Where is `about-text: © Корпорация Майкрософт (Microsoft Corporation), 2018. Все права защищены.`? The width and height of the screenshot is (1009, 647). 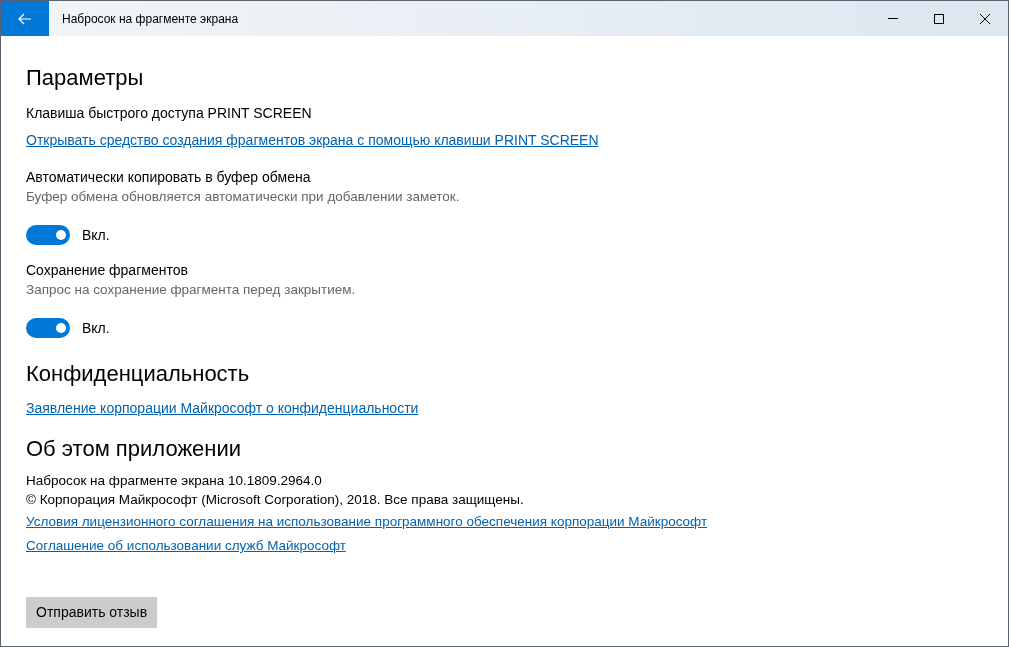
about-text: © Корпорация Майкрософт (Microsoft Corporation), 2018. Все права защищены. is located at coordinates (275, 500).